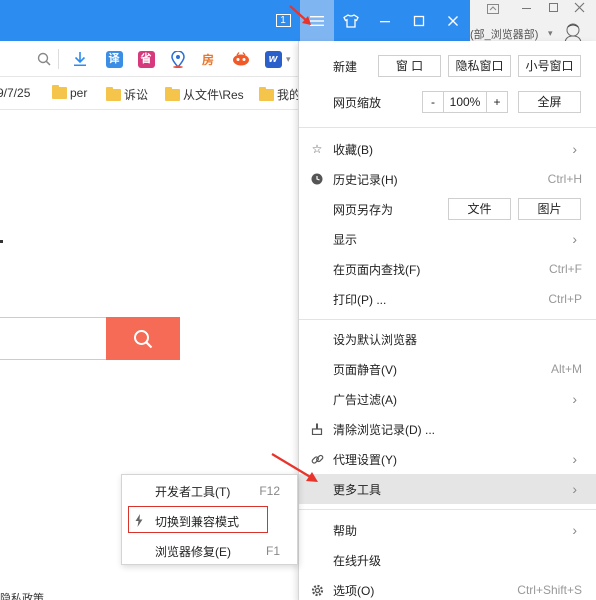 The width and height of the screenshot is (596, 600). I want to click on menu-item-save-as: 网页另存为 文件 图片, so click(447, 209).